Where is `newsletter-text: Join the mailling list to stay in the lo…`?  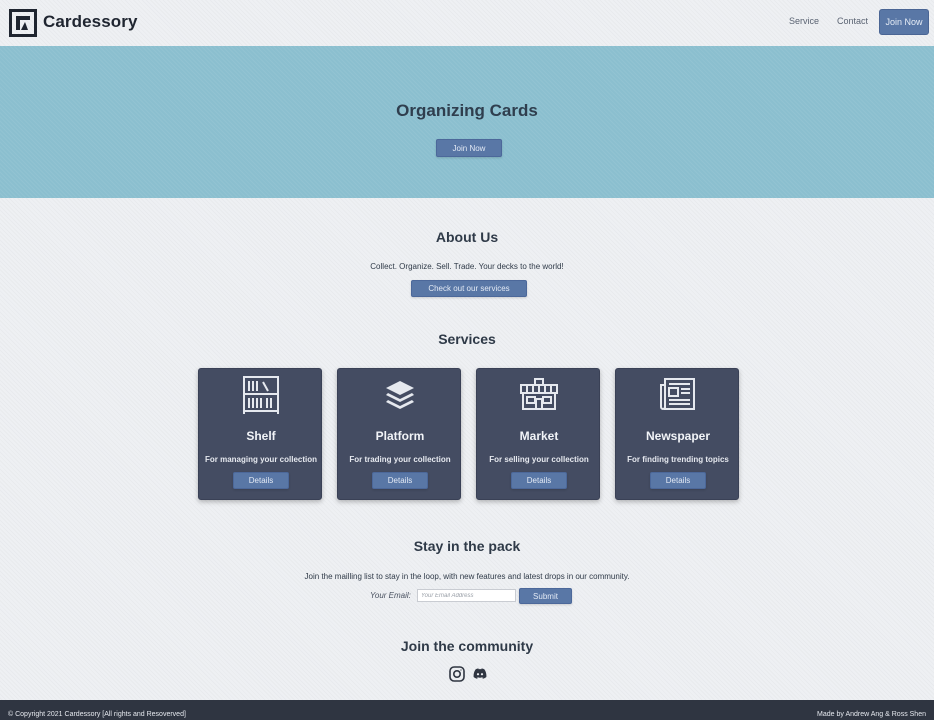 newsletter-text: Join the mailling list to stay in the lo… is located at coordinates (467, 576).